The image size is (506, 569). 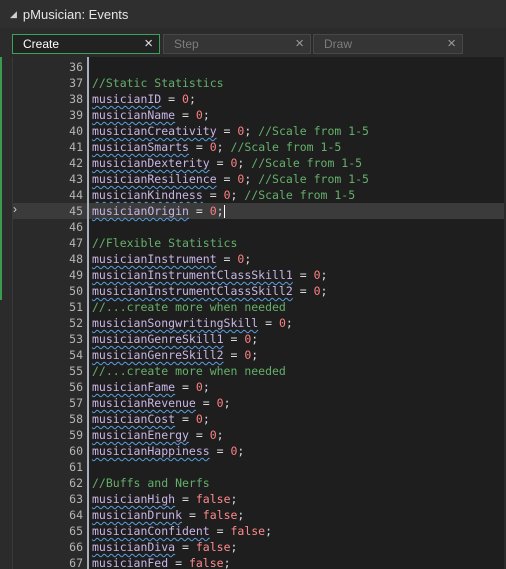 What do you see at coordinates (209, 275) in the screenshot?
I see `line-code: musicianInstrumentClassSkill1 = 0;` at bounding box center [209, 275].